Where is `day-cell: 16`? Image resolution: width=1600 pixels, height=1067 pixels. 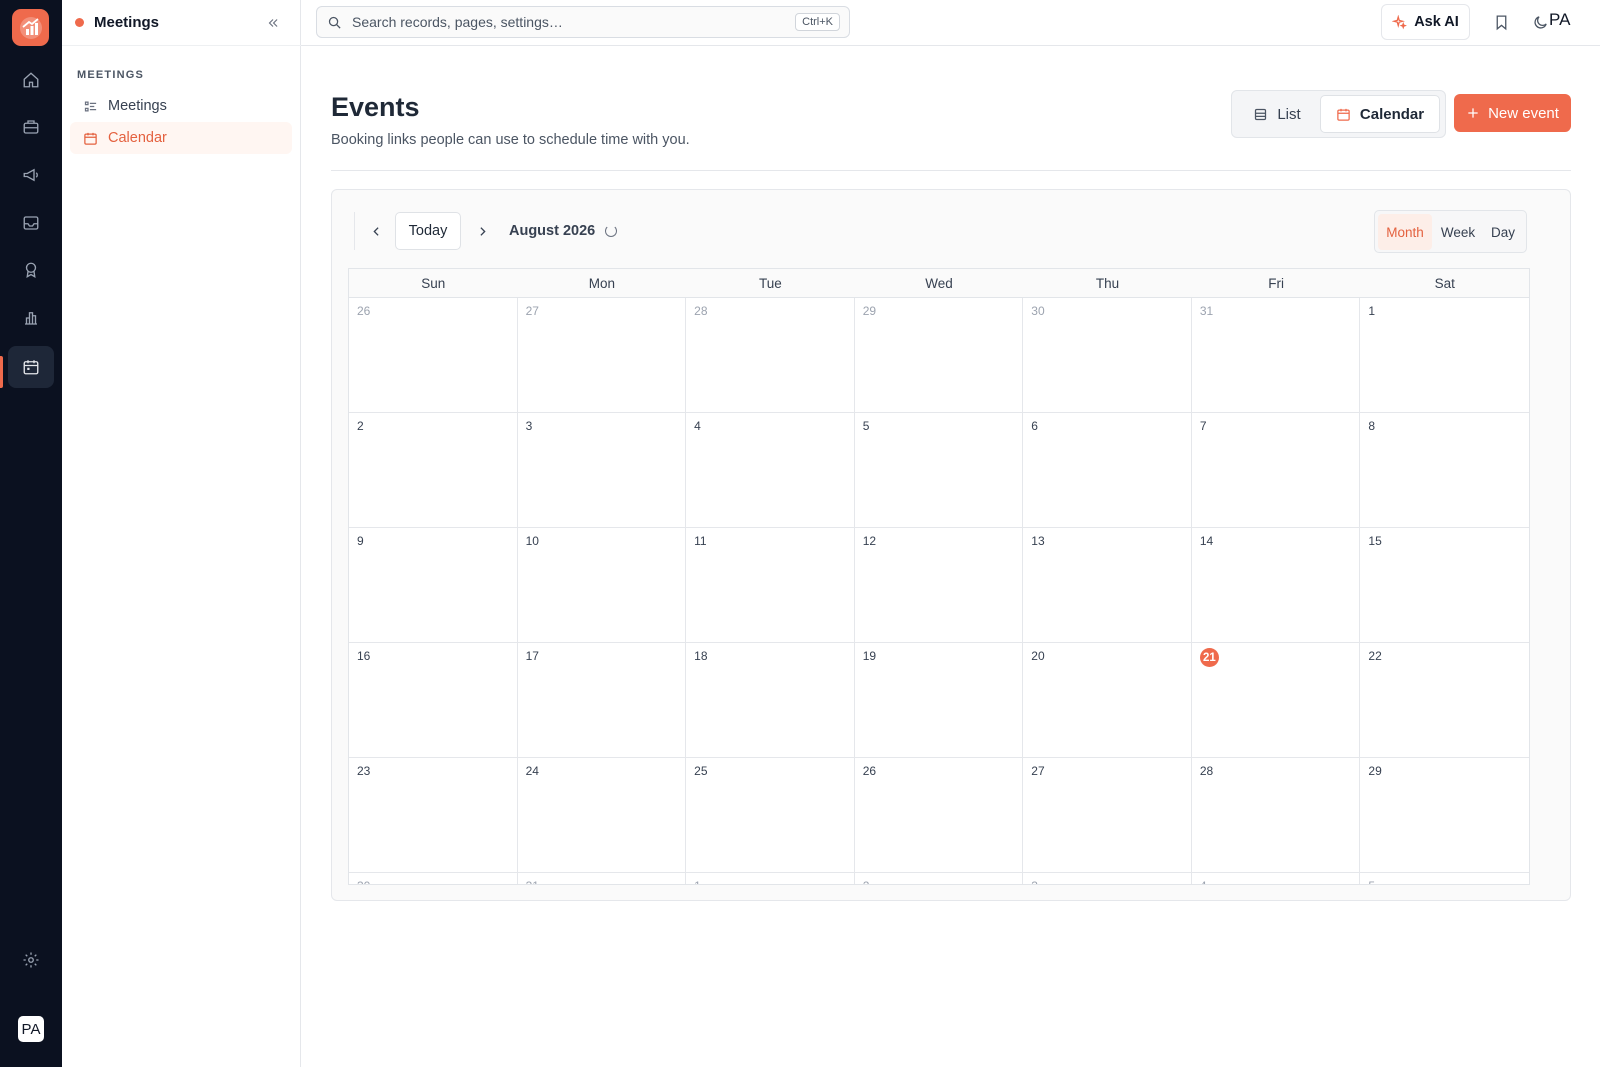
day-cell: 16 is located at coordinates (433, 700).